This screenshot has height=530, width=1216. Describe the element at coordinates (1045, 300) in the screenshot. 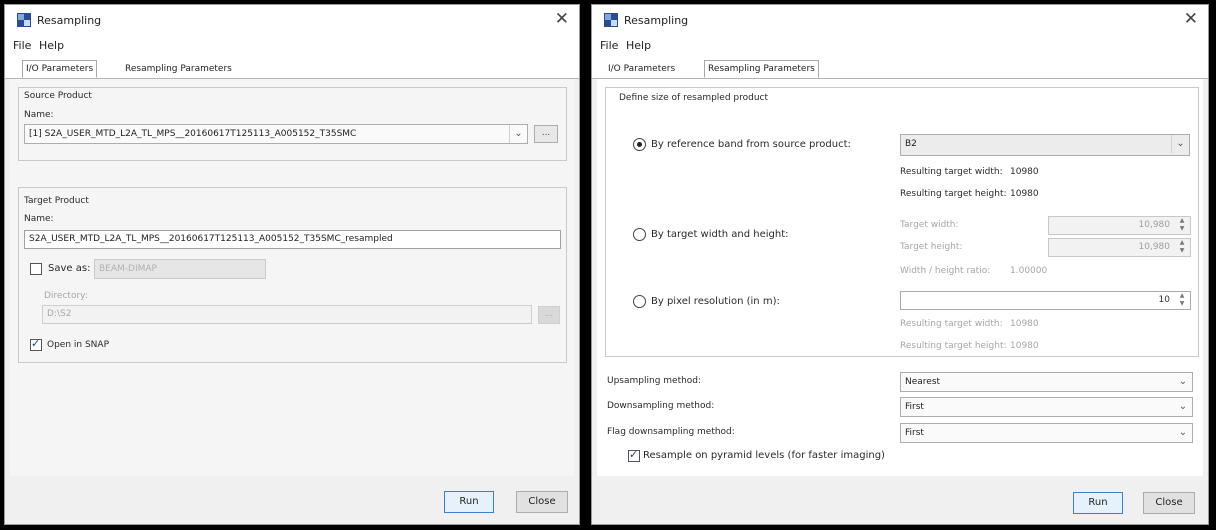

I see `pixel-resolution-spinner: 10 ▲ ▼` at that location.